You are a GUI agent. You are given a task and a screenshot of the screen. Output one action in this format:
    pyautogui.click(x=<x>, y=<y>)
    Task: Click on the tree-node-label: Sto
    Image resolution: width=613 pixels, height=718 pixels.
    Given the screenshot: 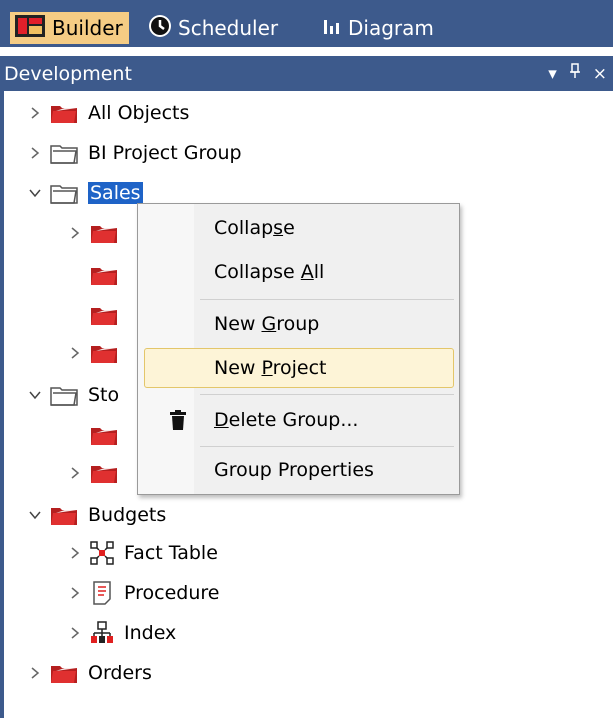 What is the action you would take?
    pyautogui.click(x=104, y=395)
    